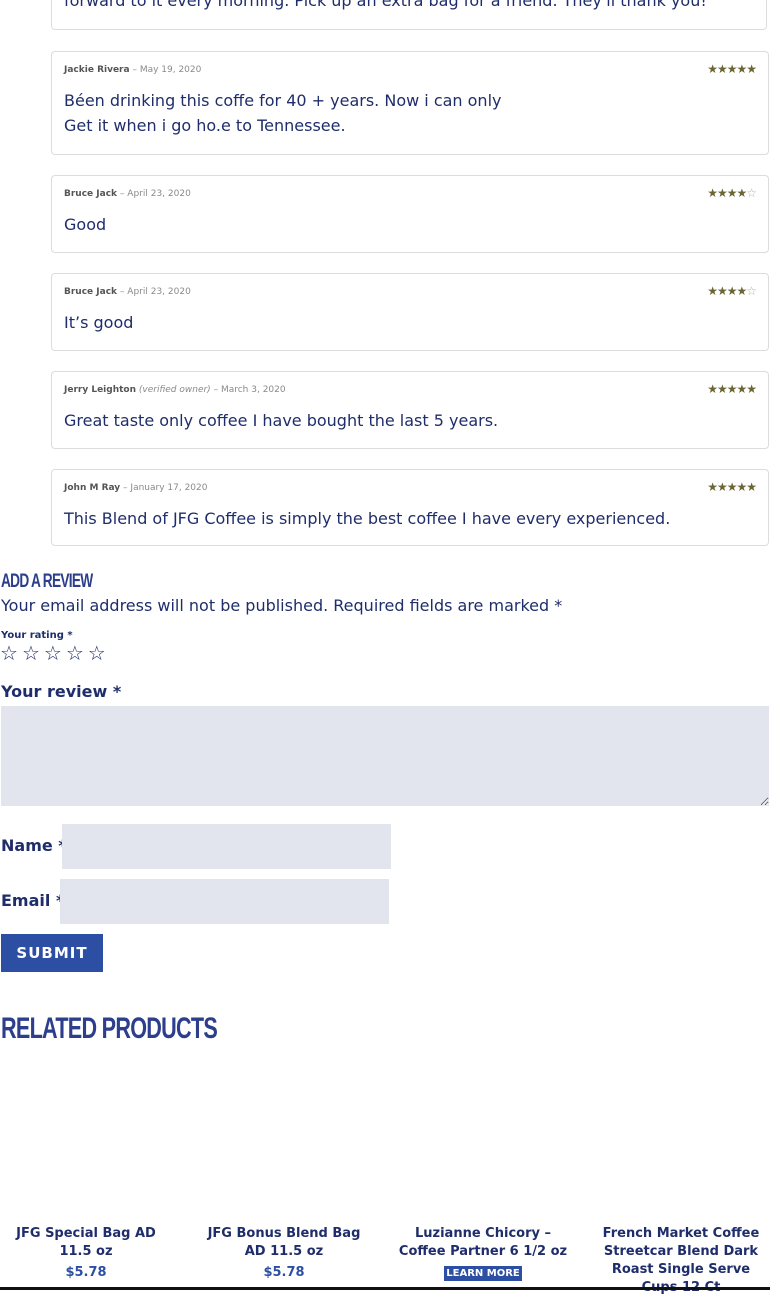 Image resolution: width=770 pixels, height=1297 pixels. I want to click on review-meta: John M Ray – January 17, 2020, so click(135, 488).